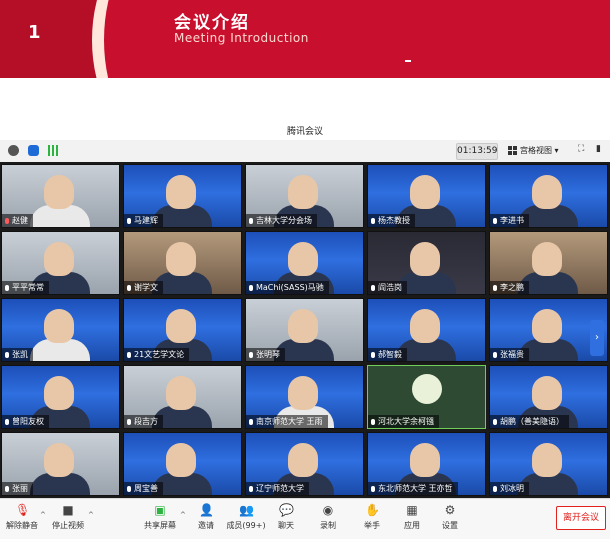 This screenshot has width=610, height=539. I want to click on participant-tile: 周宝善, so click(182, 464).